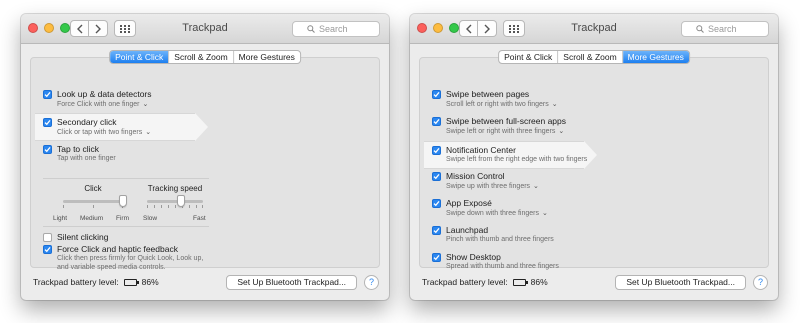 This screenshot has width=800, height=323. Describe the element at coordinates (60, 218) in the screenshot. I see `tick-label: Light` at that location.